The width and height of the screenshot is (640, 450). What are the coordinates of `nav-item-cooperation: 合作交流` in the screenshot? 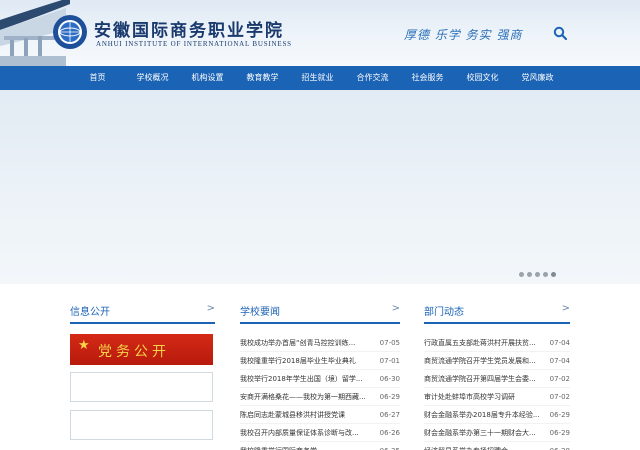 It's located at (372, 78).